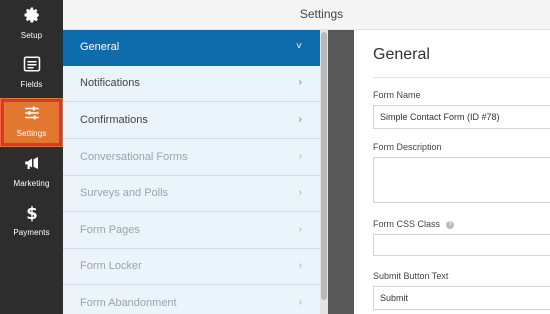 The height and width of the screenshot is (314, 550). Describe the element at coordinates (191, 48) in the screenshot. I see `section-general: General ˅` at that location.